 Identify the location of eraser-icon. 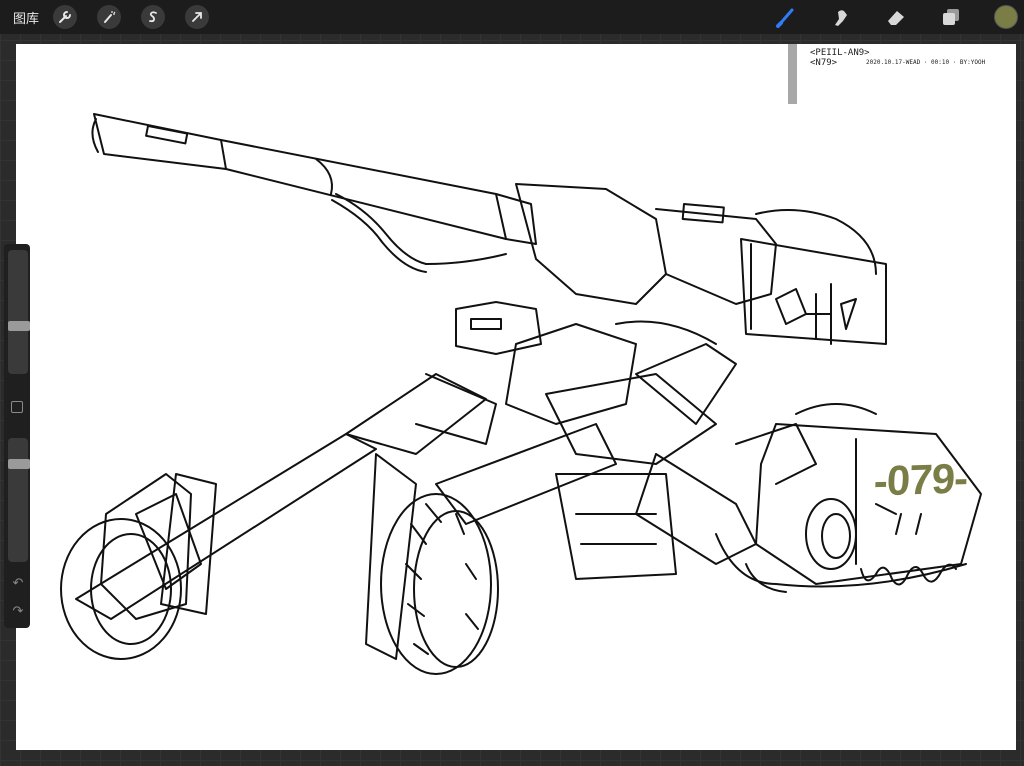
(896, 18).